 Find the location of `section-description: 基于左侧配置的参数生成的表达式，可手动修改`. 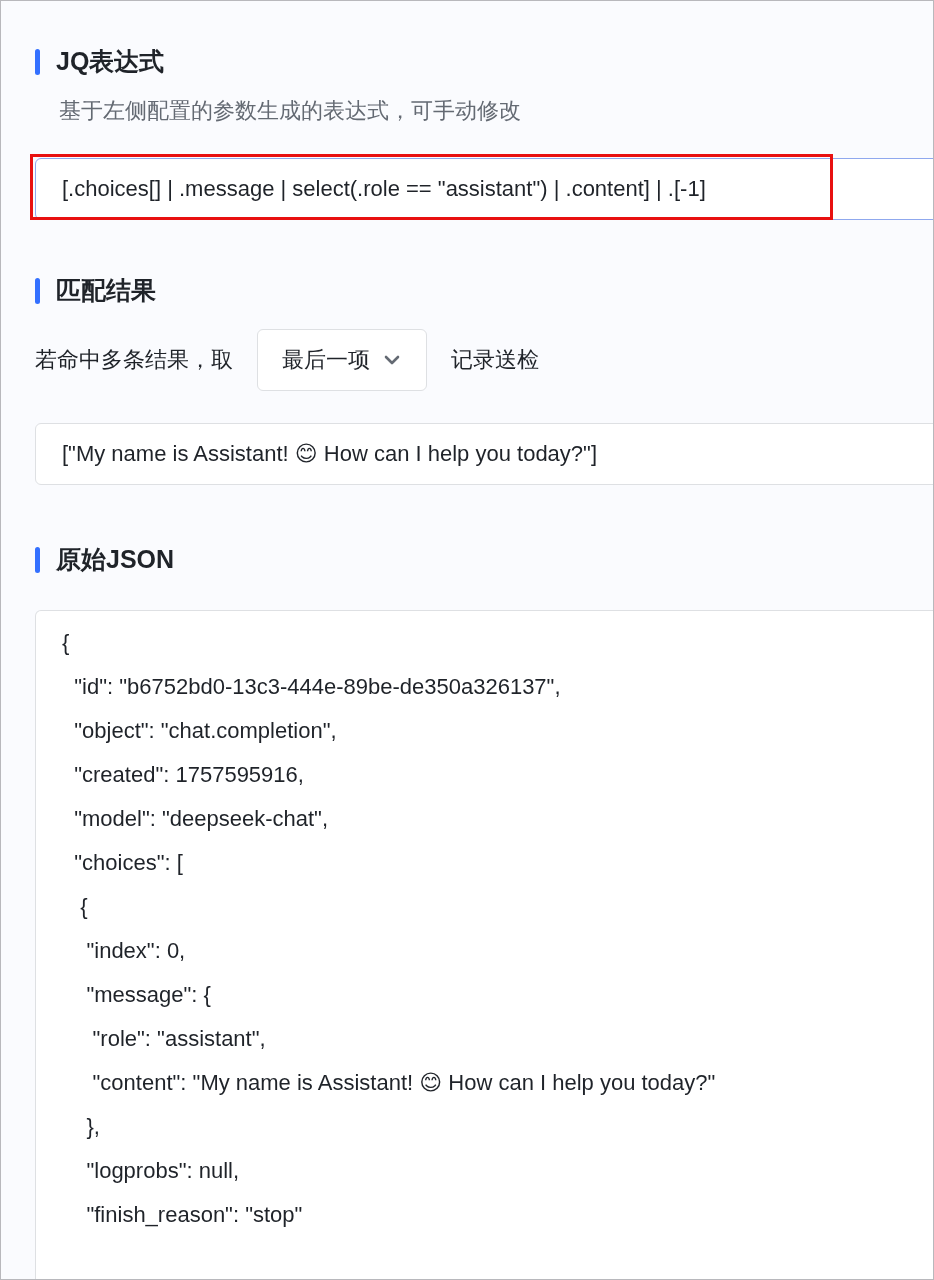

section-description: 基于左侧配置的参数生成的表达式，可手动修改 is located at coordinates (290, 111).